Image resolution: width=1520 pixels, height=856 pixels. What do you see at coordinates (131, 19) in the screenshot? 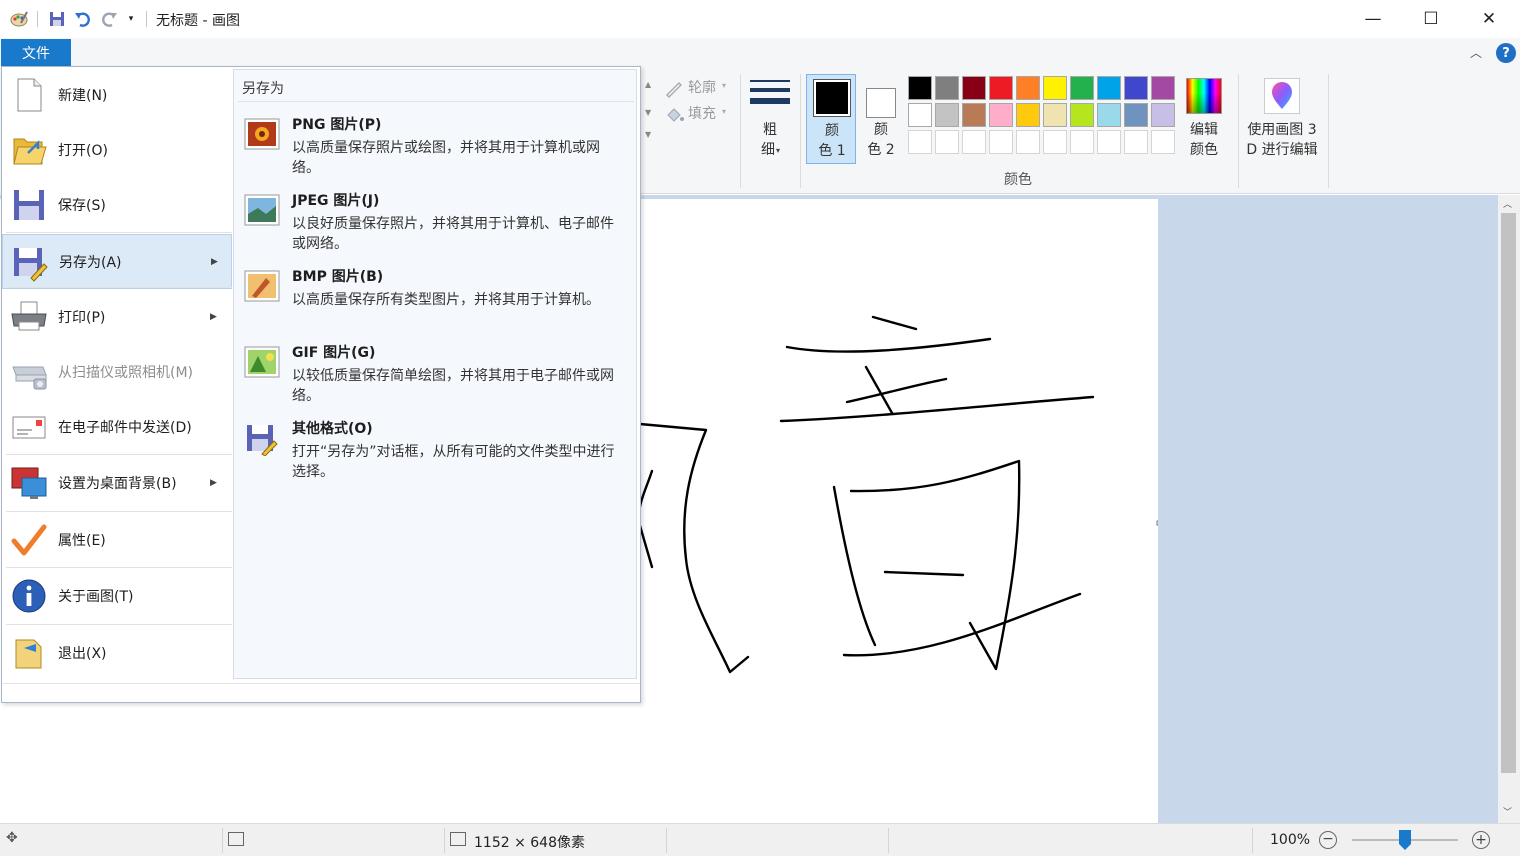
I see `customize-toolbar-icon: ▾` at bounding box center [131, 19].